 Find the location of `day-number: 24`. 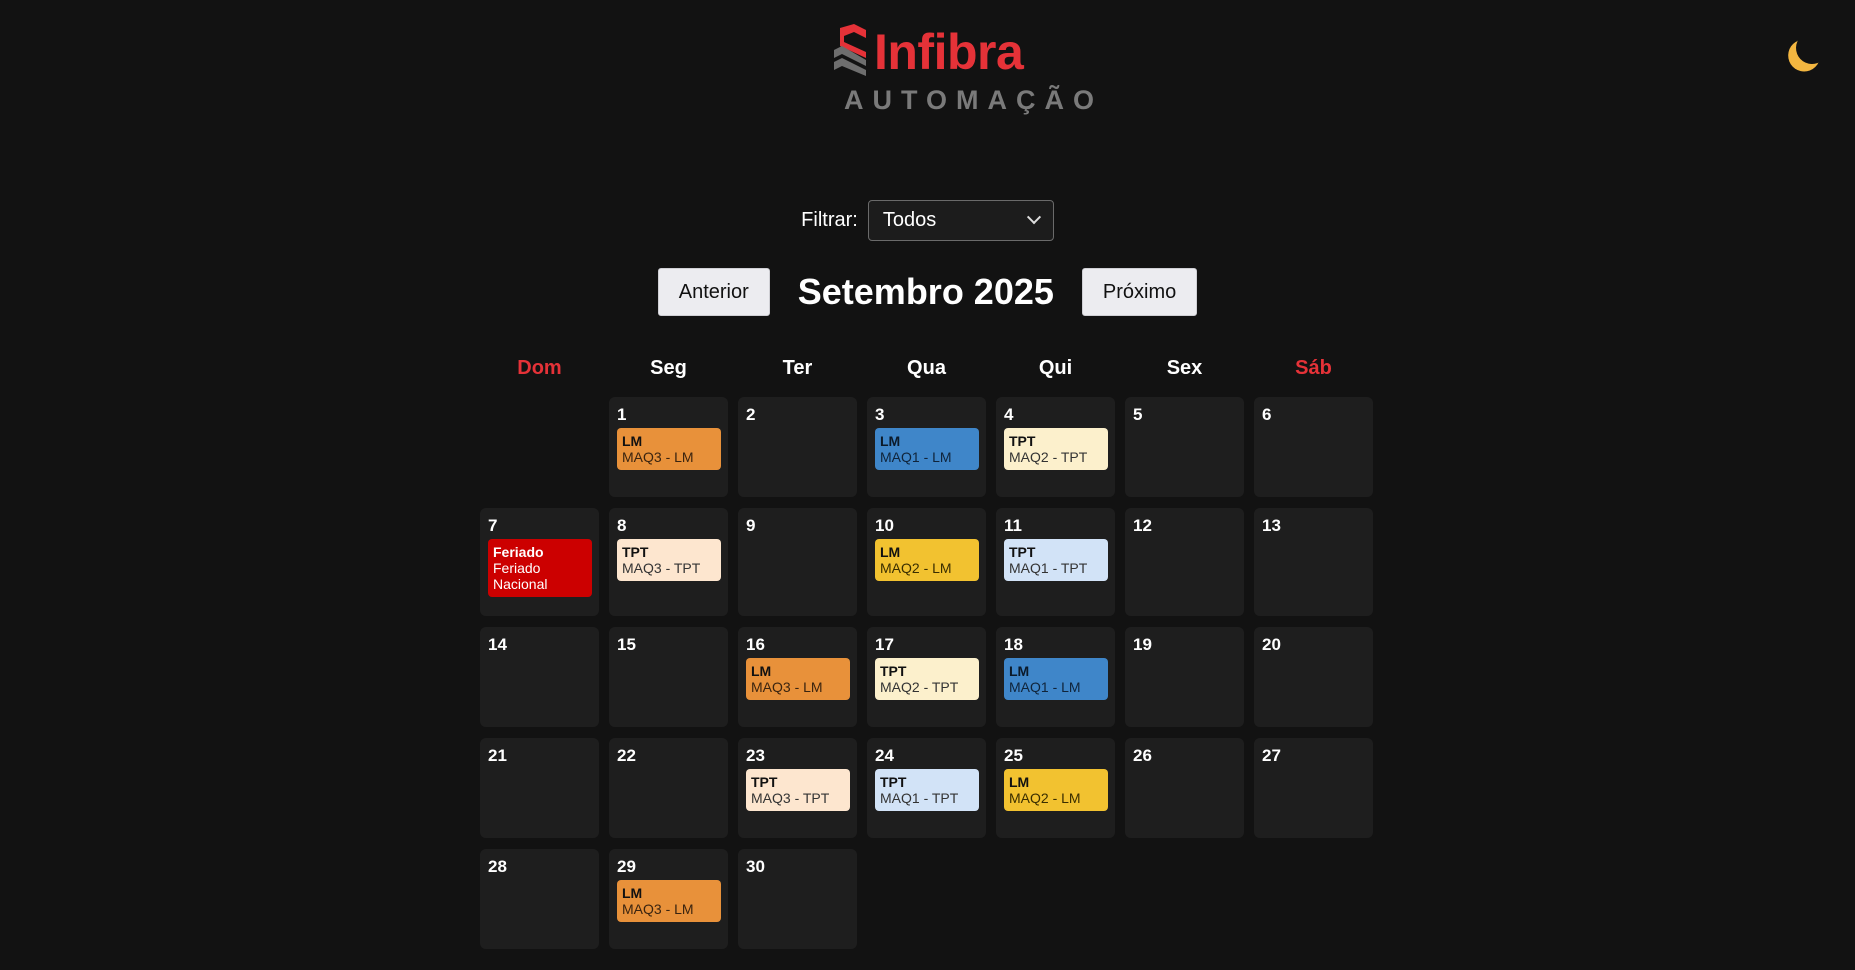

day-number: 24 is located at coordinates (884, 755).